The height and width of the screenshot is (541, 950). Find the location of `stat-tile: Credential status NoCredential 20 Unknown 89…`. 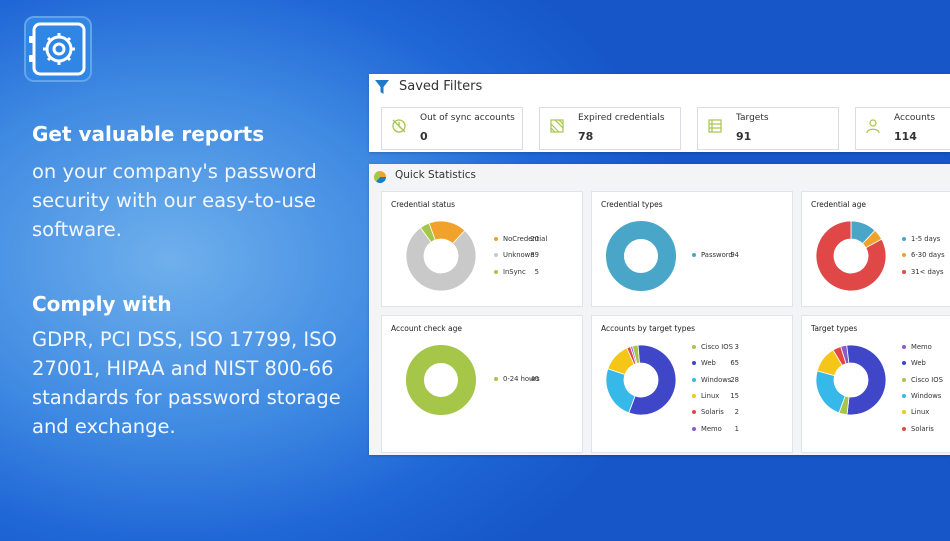

stat-tile: Credential status NoCredential 20 Unknown 89… is located at coordinates (482, 249).